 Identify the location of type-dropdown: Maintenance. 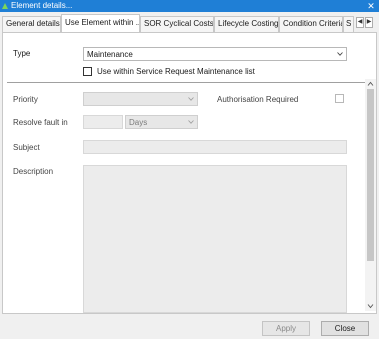
(215, 54).